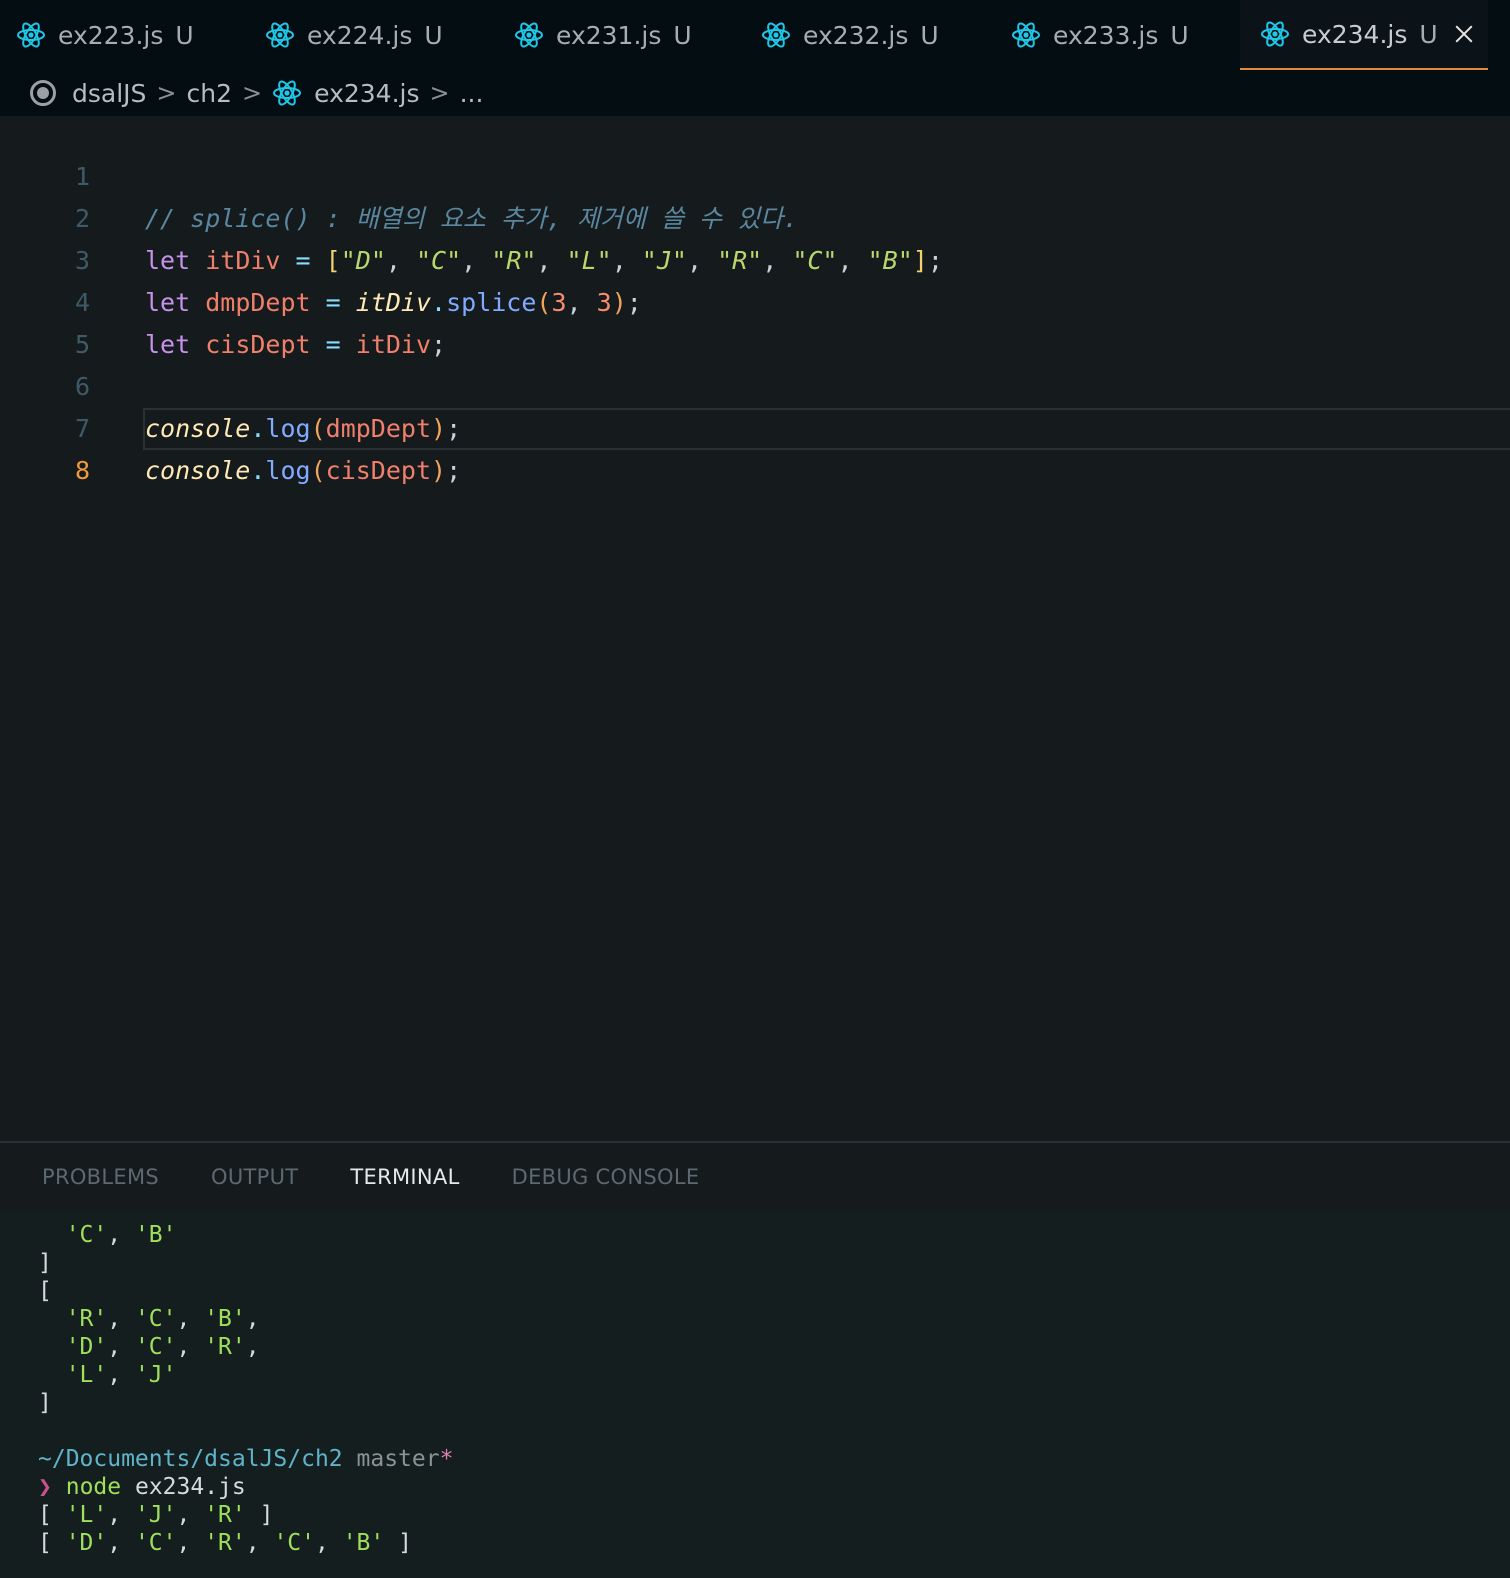 This screenshot has height=1578, width=1510. What do you see at coordinates (856, 35) in the screenshot?
I see `tab-label: ex232.js` at bounding box center [856, 35].